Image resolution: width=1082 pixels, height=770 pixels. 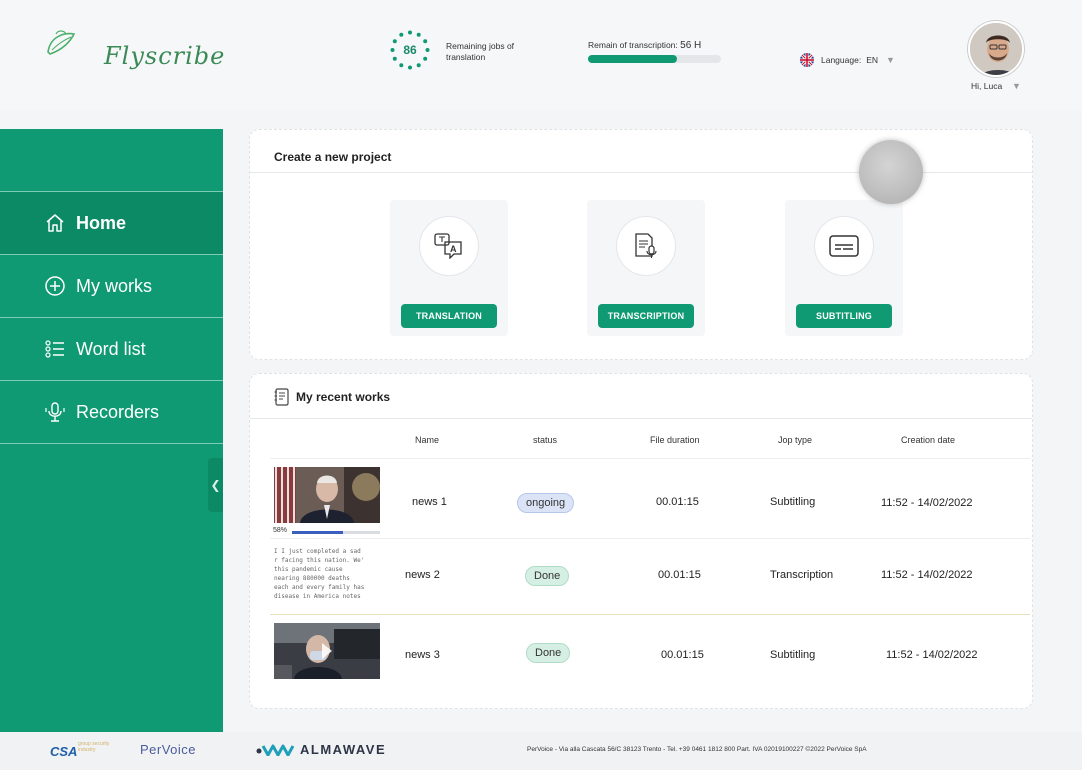 I want to click on transcription-label-text: Remain of transcription:, so click(x=633, y=45).